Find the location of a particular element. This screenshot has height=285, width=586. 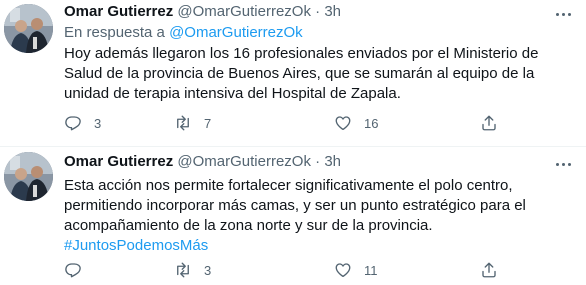

like-button: 11 is located at coordinates (356, 270).